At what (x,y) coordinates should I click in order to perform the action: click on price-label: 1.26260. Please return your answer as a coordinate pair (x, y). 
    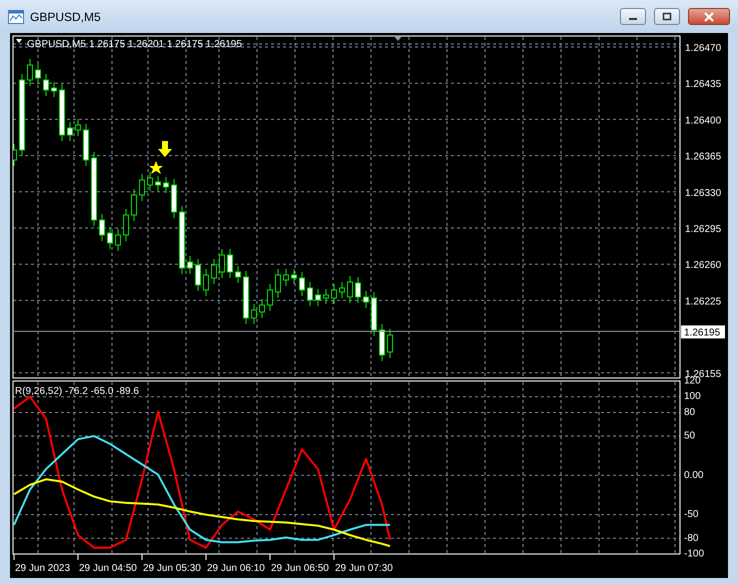
    Looking at the image, I should click on (703, 266).